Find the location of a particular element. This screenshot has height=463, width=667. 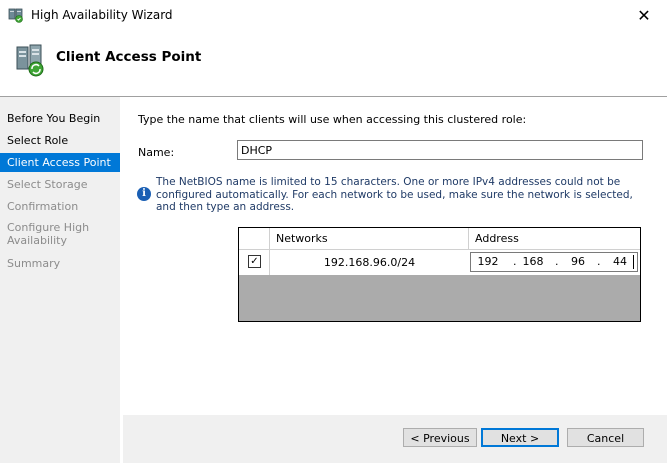

wizard-header: Client Access Point is located at coordinates (333, 62).